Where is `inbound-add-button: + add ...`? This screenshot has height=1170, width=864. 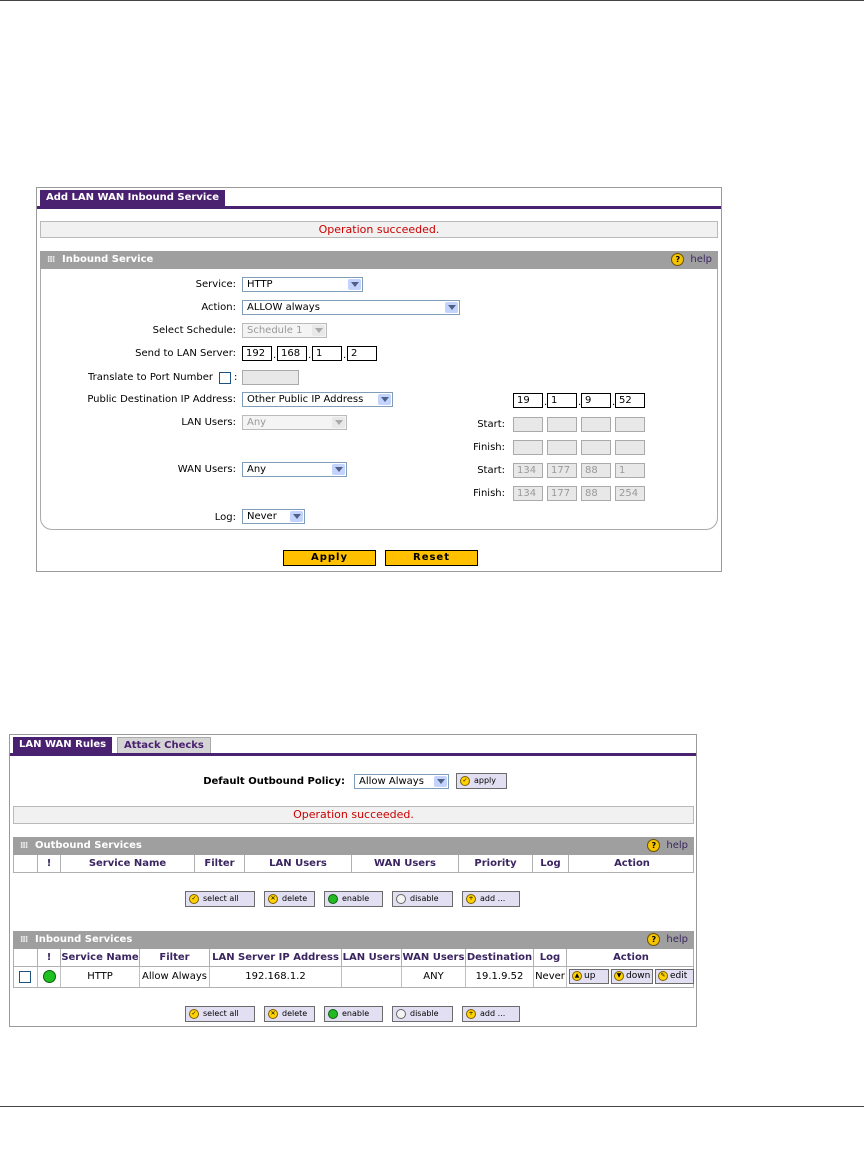
inbound-add-button: + add ... is located at coordinates (491, 1014).